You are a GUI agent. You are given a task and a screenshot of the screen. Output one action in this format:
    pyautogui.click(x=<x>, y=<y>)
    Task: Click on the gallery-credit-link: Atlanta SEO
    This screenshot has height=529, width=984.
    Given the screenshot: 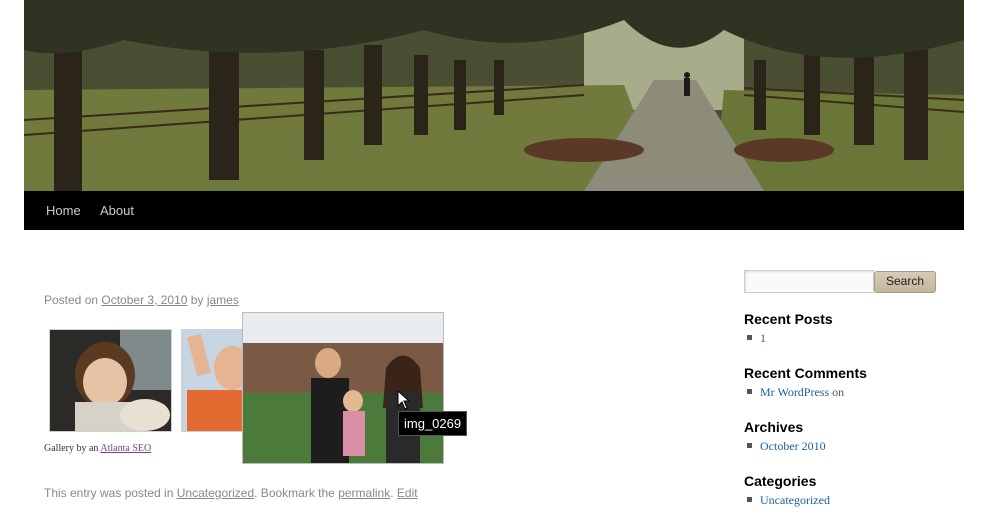 What is the action you would take?
    pyautogui.click(x=125, y=448)
    